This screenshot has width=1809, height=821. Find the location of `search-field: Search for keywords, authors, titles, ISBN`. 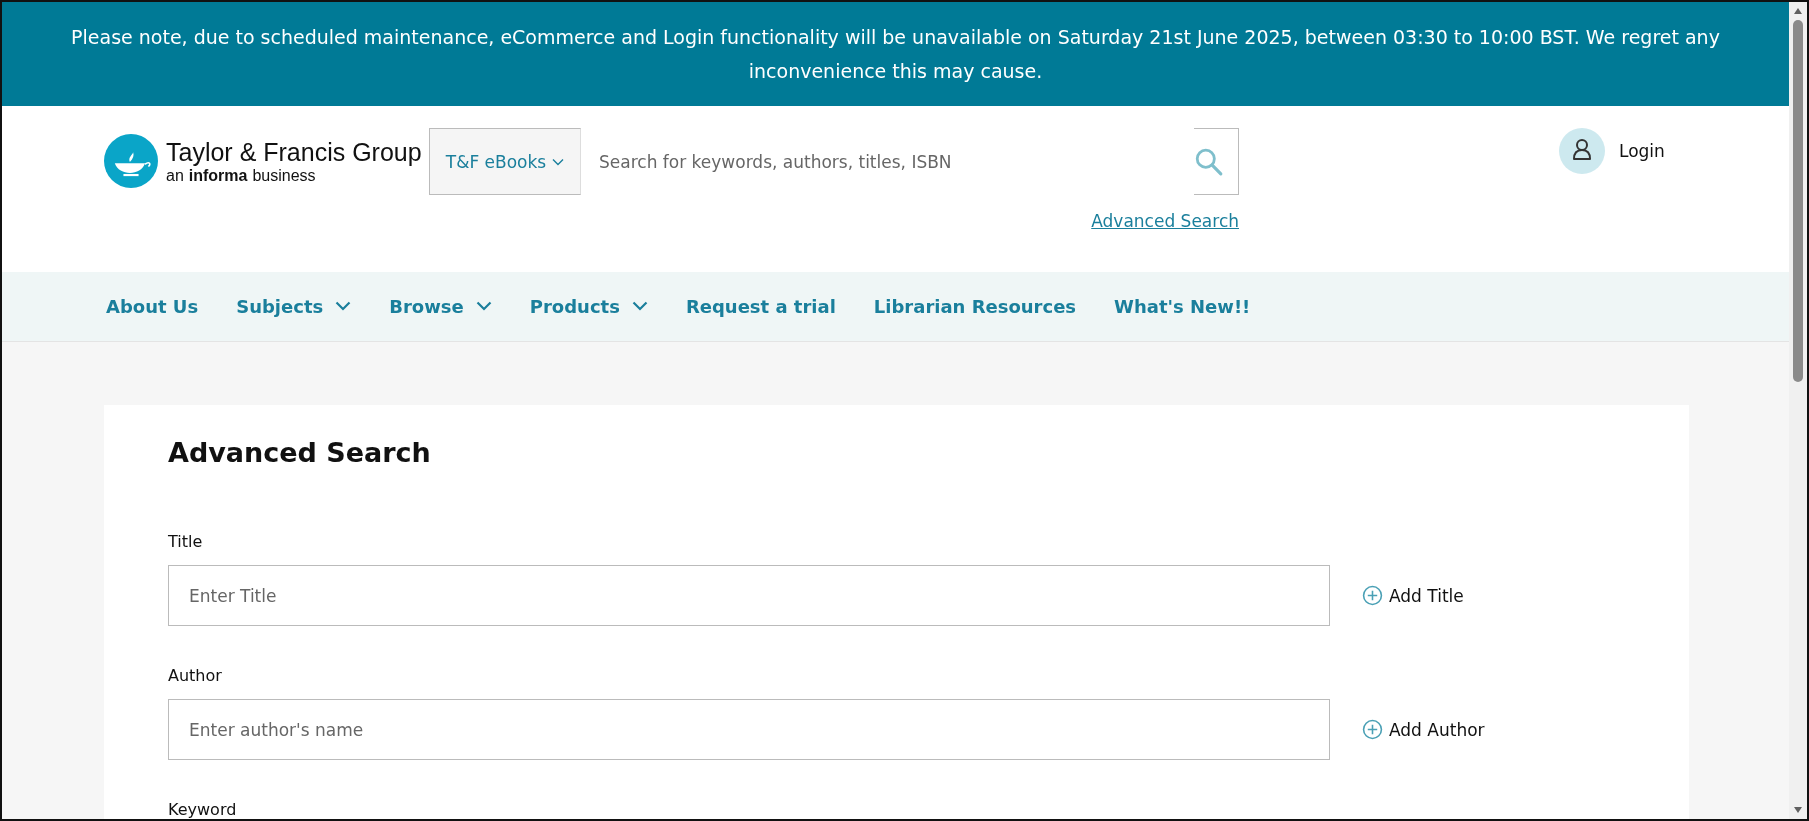

search-field: Search for keywords, authors, titles, ISBN is located at coordinates (910, 161).